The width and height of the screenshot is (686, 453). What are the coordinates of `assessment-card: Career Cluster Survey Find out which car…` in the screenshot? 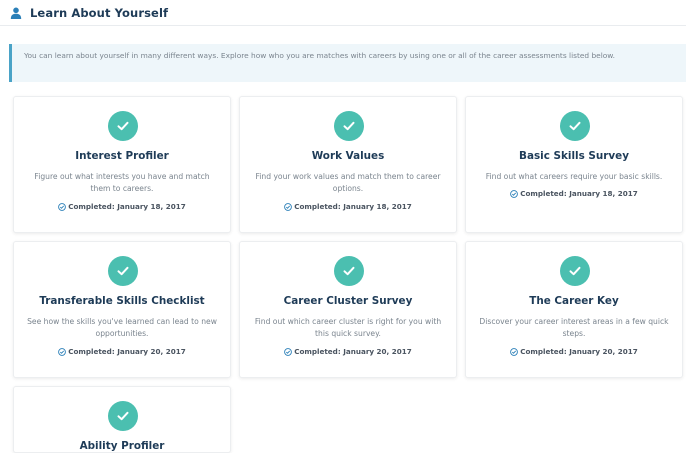 It's located at (348, 309).